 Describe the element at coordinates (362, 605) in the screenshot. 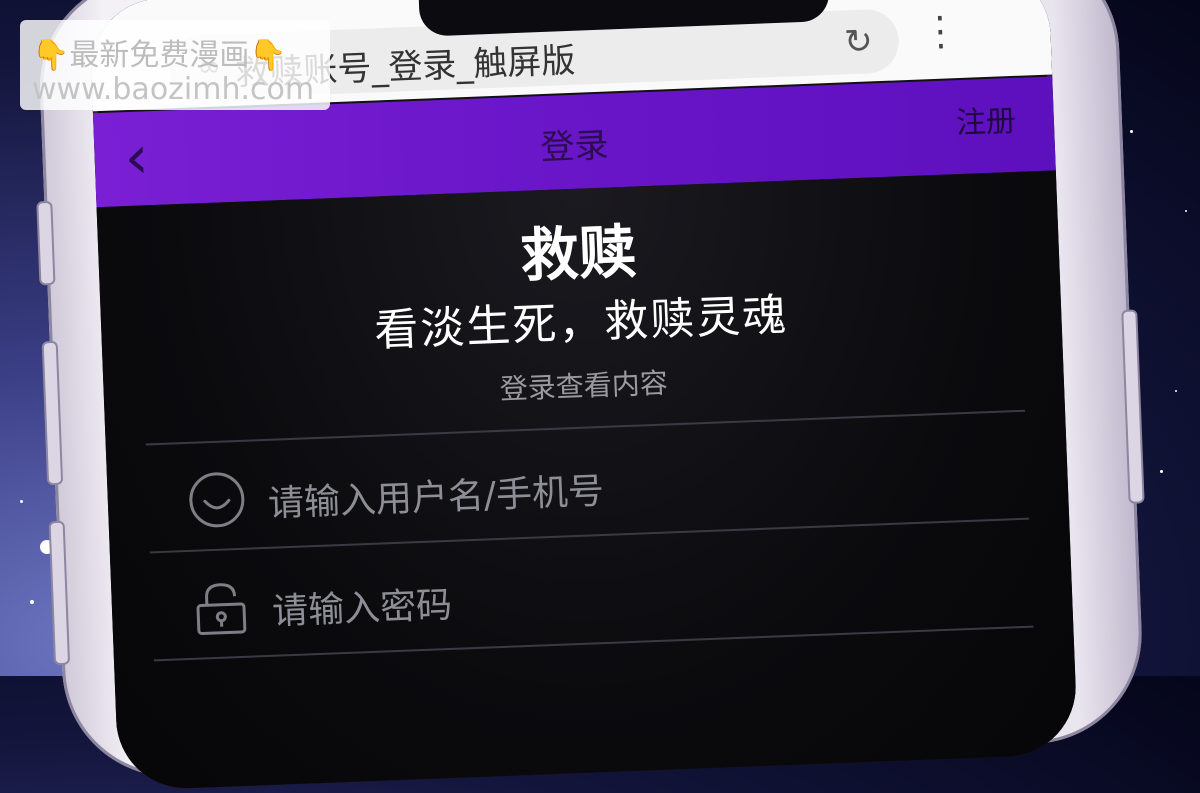

I see `password-placeholder: 请输入密码` at that location.